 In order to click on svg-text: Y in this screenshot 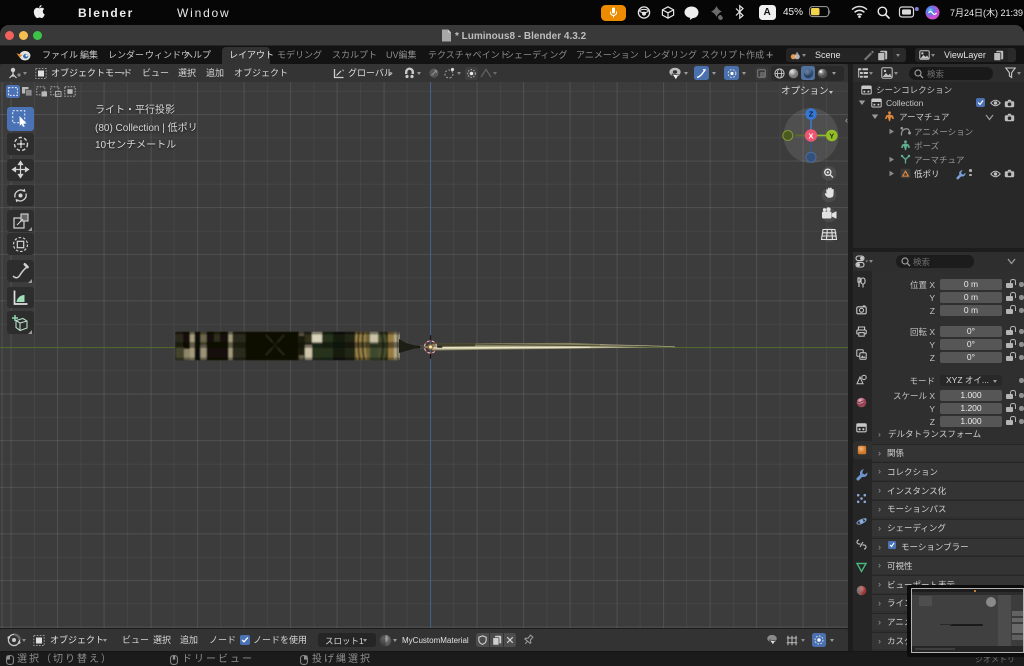, I will do `click(831, 135)`.